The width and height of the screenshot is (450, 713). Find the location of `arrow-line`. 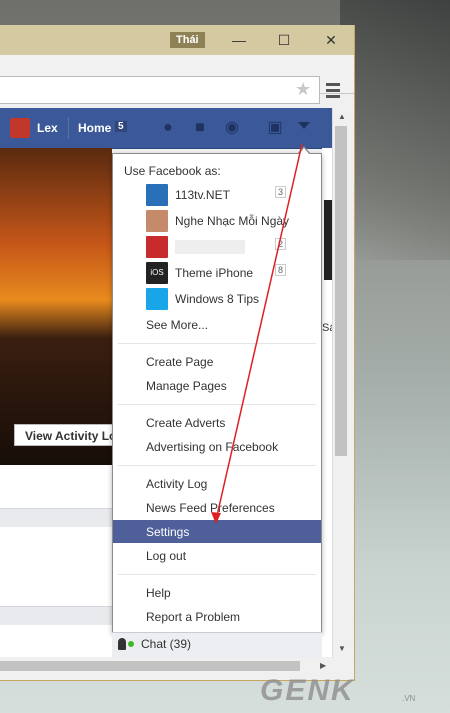

arrow-line is located at coordinates (259, 332).